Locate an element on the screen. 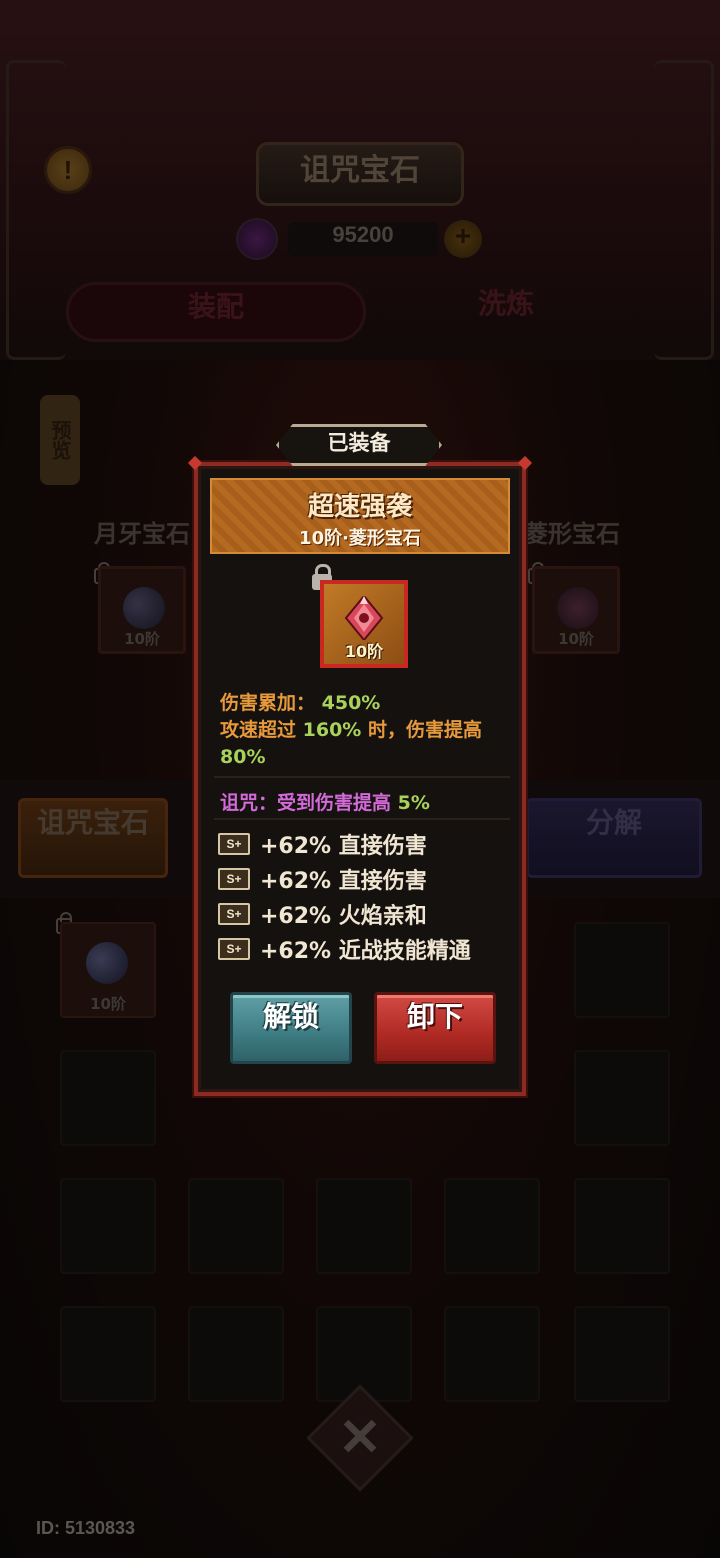 Image resolution: width=720 pixels, height=1558 pixels. equipped-status-tag: 已装备 is located at coordinates (359, 445).